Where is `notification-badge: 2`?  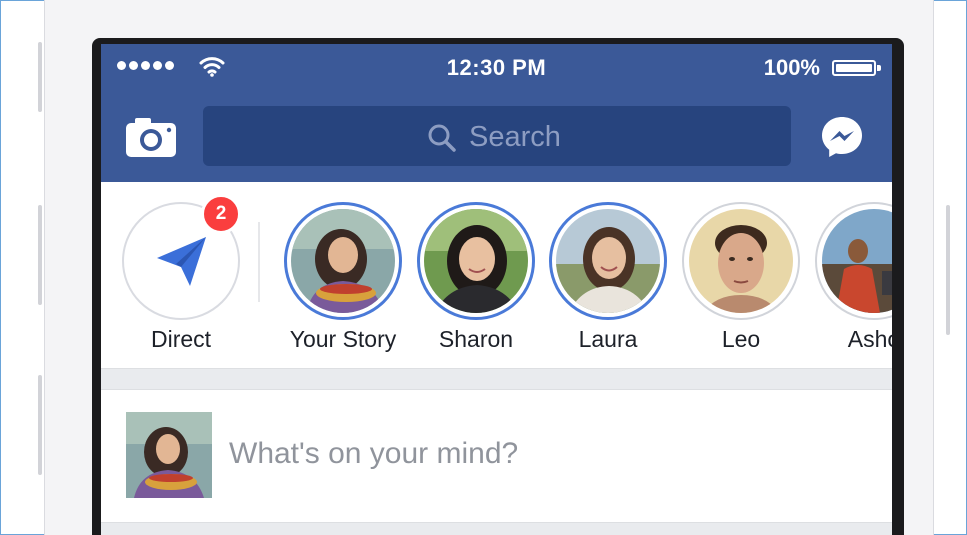 notification-badge: 2 is located at coordinates (221, 214).